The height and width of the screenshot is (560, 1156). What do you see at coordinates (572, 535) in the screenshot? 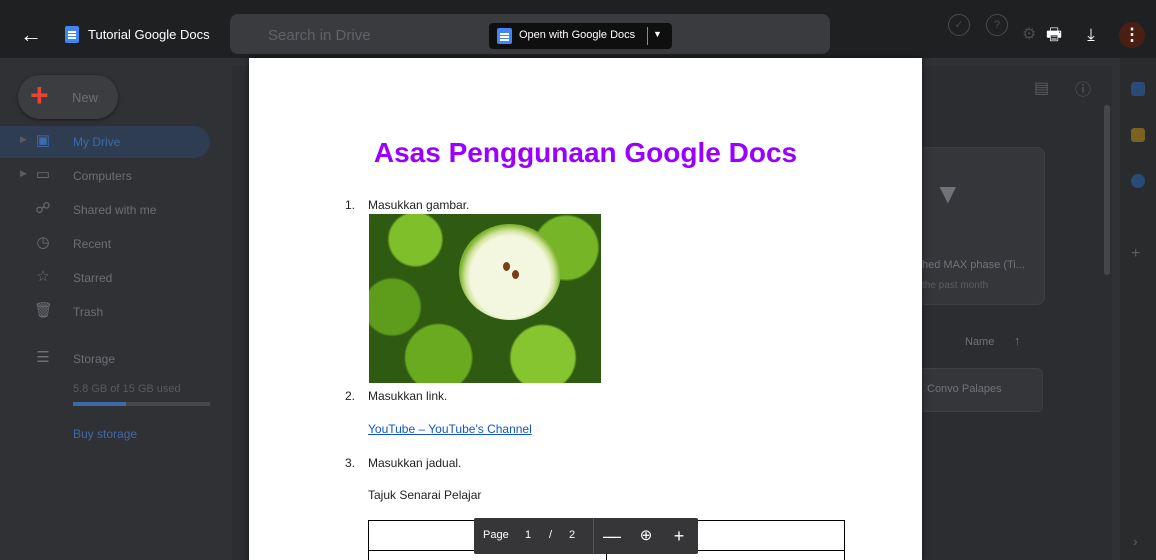
I see `total-pages: 2` at bounding box center [572, 535].